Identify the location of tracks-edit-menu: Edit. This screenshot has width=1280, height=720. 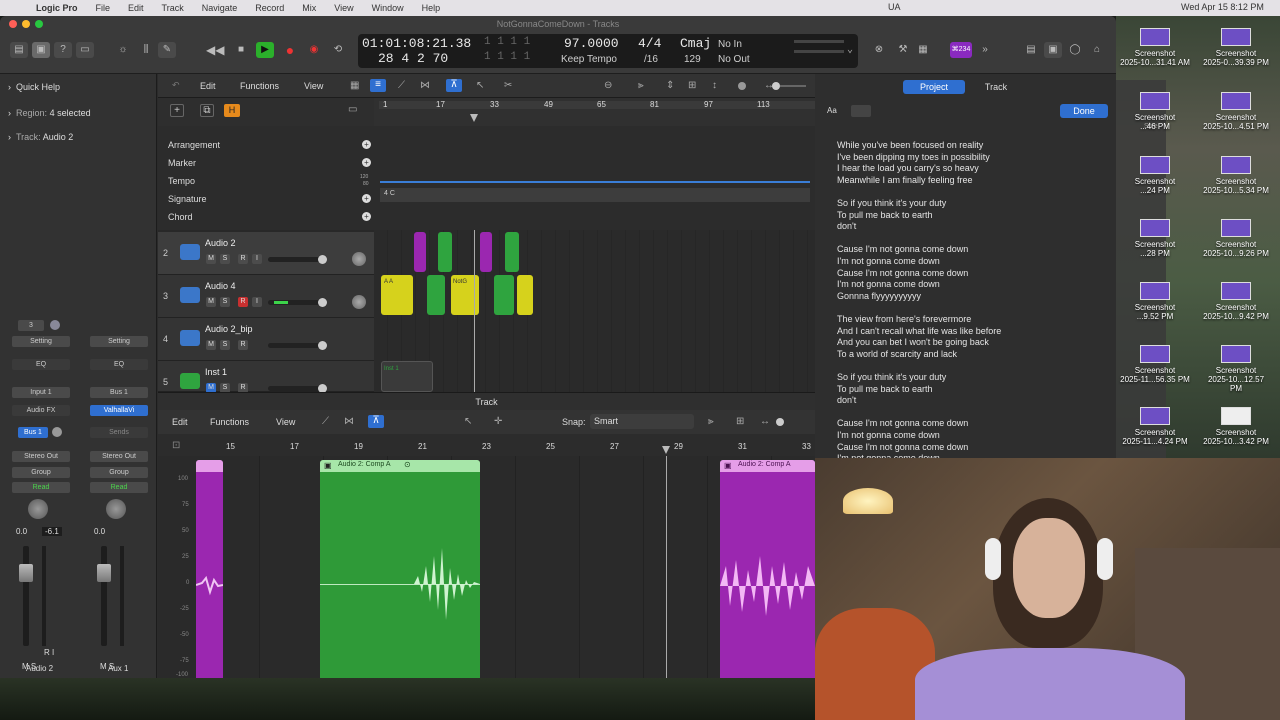
(208, 86).